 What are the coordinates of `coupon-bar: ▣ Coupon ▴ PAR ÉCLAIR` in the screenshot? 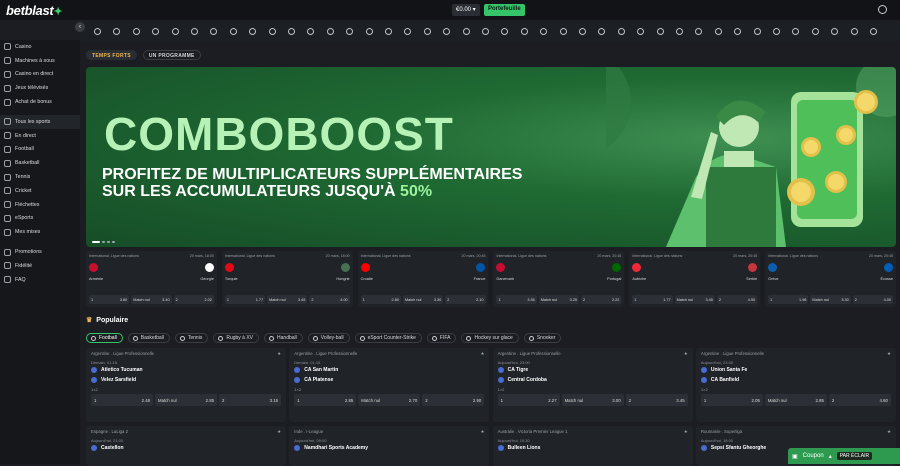 It's located at (844, 456).